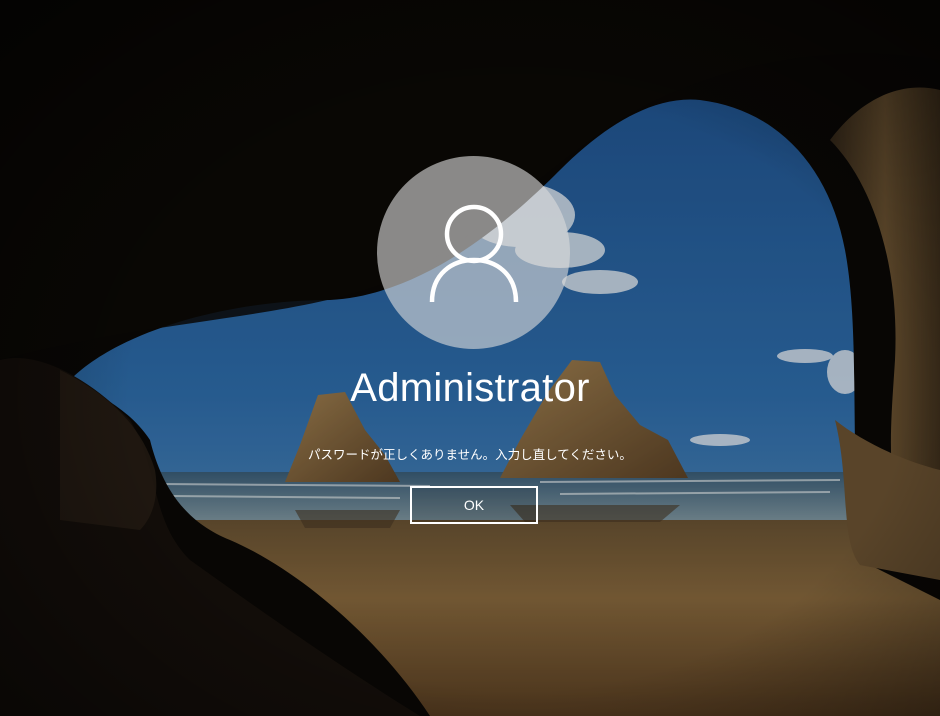  What do you see at coordinates (470, 388) in the screenshot?
I see `username-label: Administrator` at bounding box center [470, 388].